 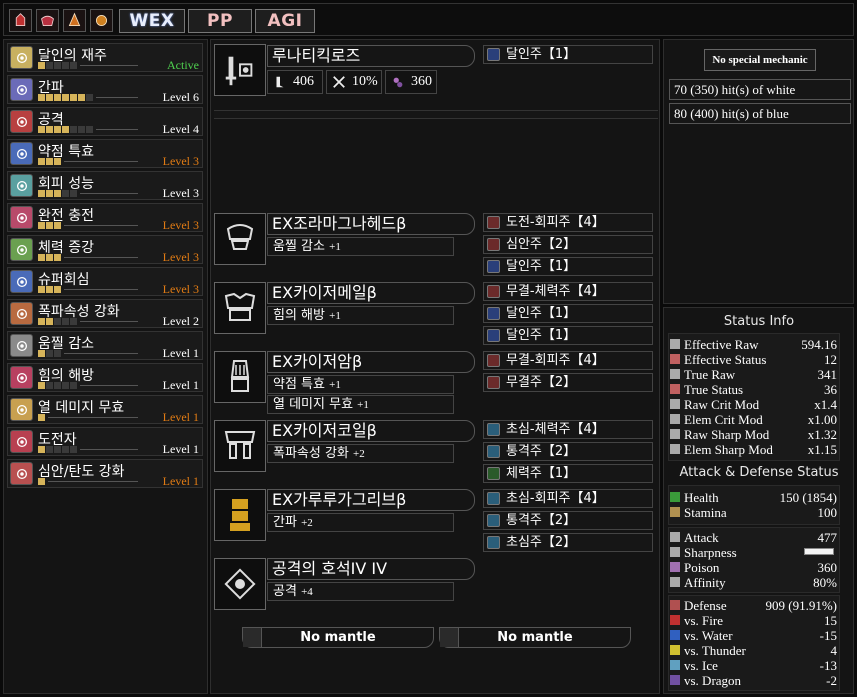 I want to click on skill-row: 도전자 Level 1, so click(x=105, y=441).